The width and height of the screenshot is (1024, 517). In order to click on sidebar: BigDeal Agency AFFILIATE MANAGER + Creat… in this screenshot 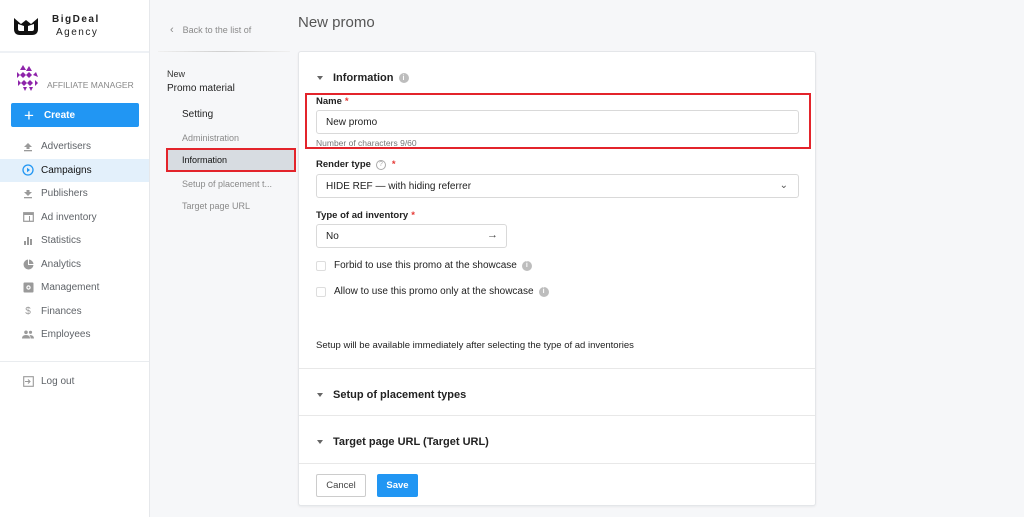, I will do `click(75, 258)`.